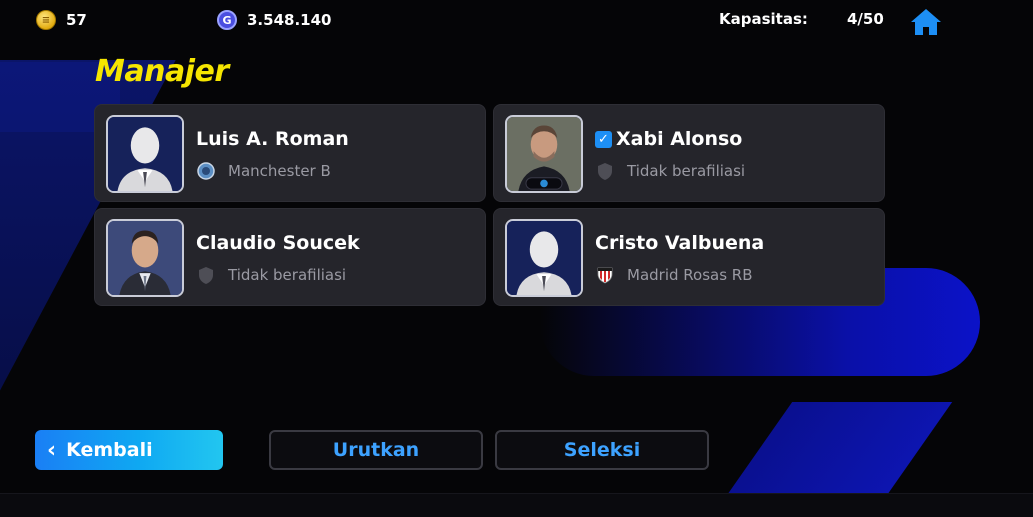  I want to click on manager-club: Madrid Rosas RB, so click(674, 275).